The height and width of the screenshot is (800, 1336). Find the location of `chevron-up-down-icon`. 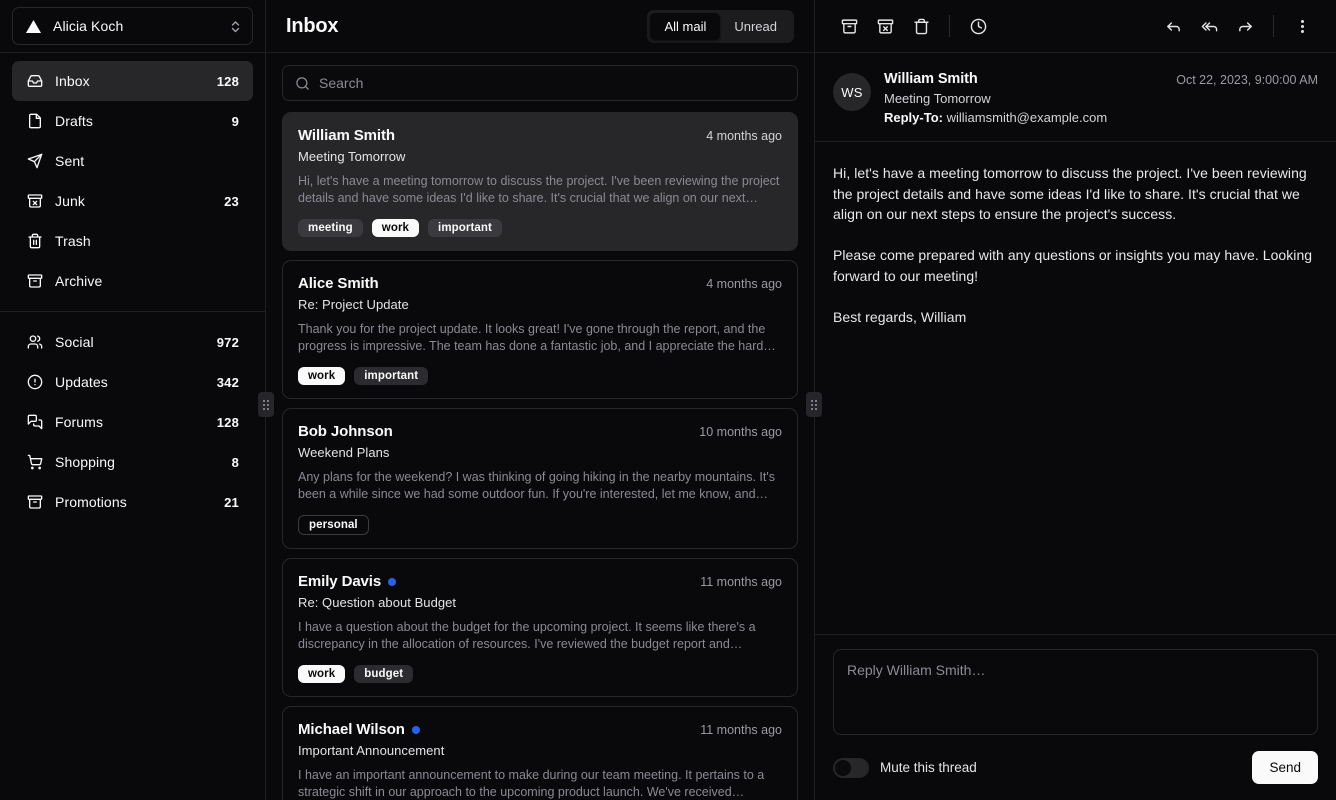

chevron-up-down-icon is located at coordinates (235, 26).